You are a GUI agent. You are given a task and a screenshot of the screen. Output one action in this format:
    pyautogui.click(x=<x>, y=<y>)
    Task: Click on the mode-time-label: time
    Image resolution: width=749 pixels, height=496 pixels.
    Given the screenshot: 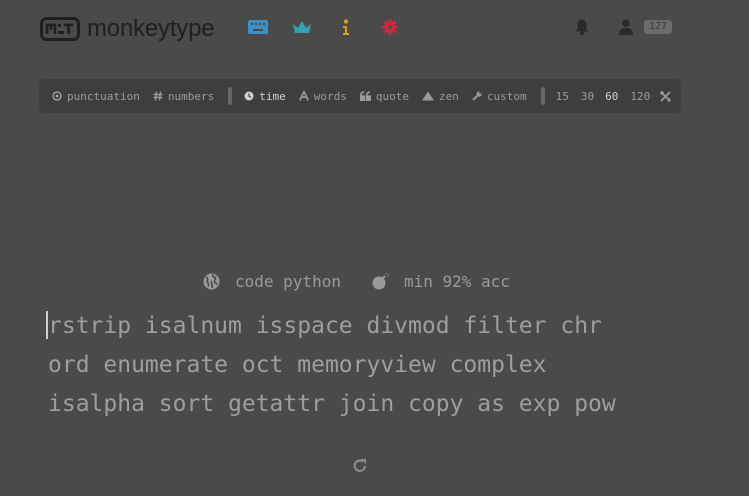 What is the action you would take?
    pyautogui.click(x=272, y=96)
    